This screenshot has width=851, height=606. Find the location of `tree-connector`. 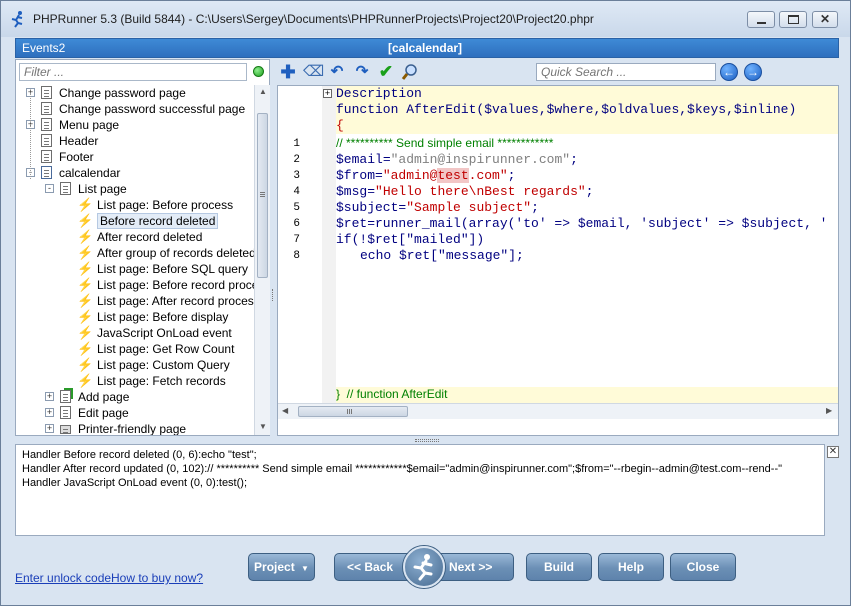

tree-connector is located at coordinates (30, 136).